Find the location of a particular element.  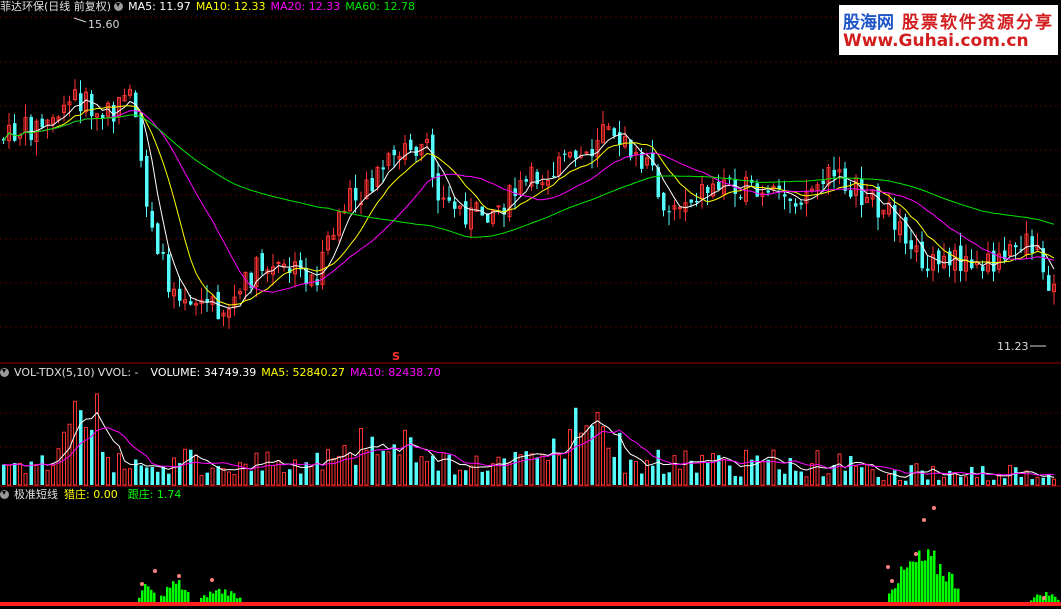

stock-title: 菲达环保(日线 前复权) is located at coordinates (55, 6).